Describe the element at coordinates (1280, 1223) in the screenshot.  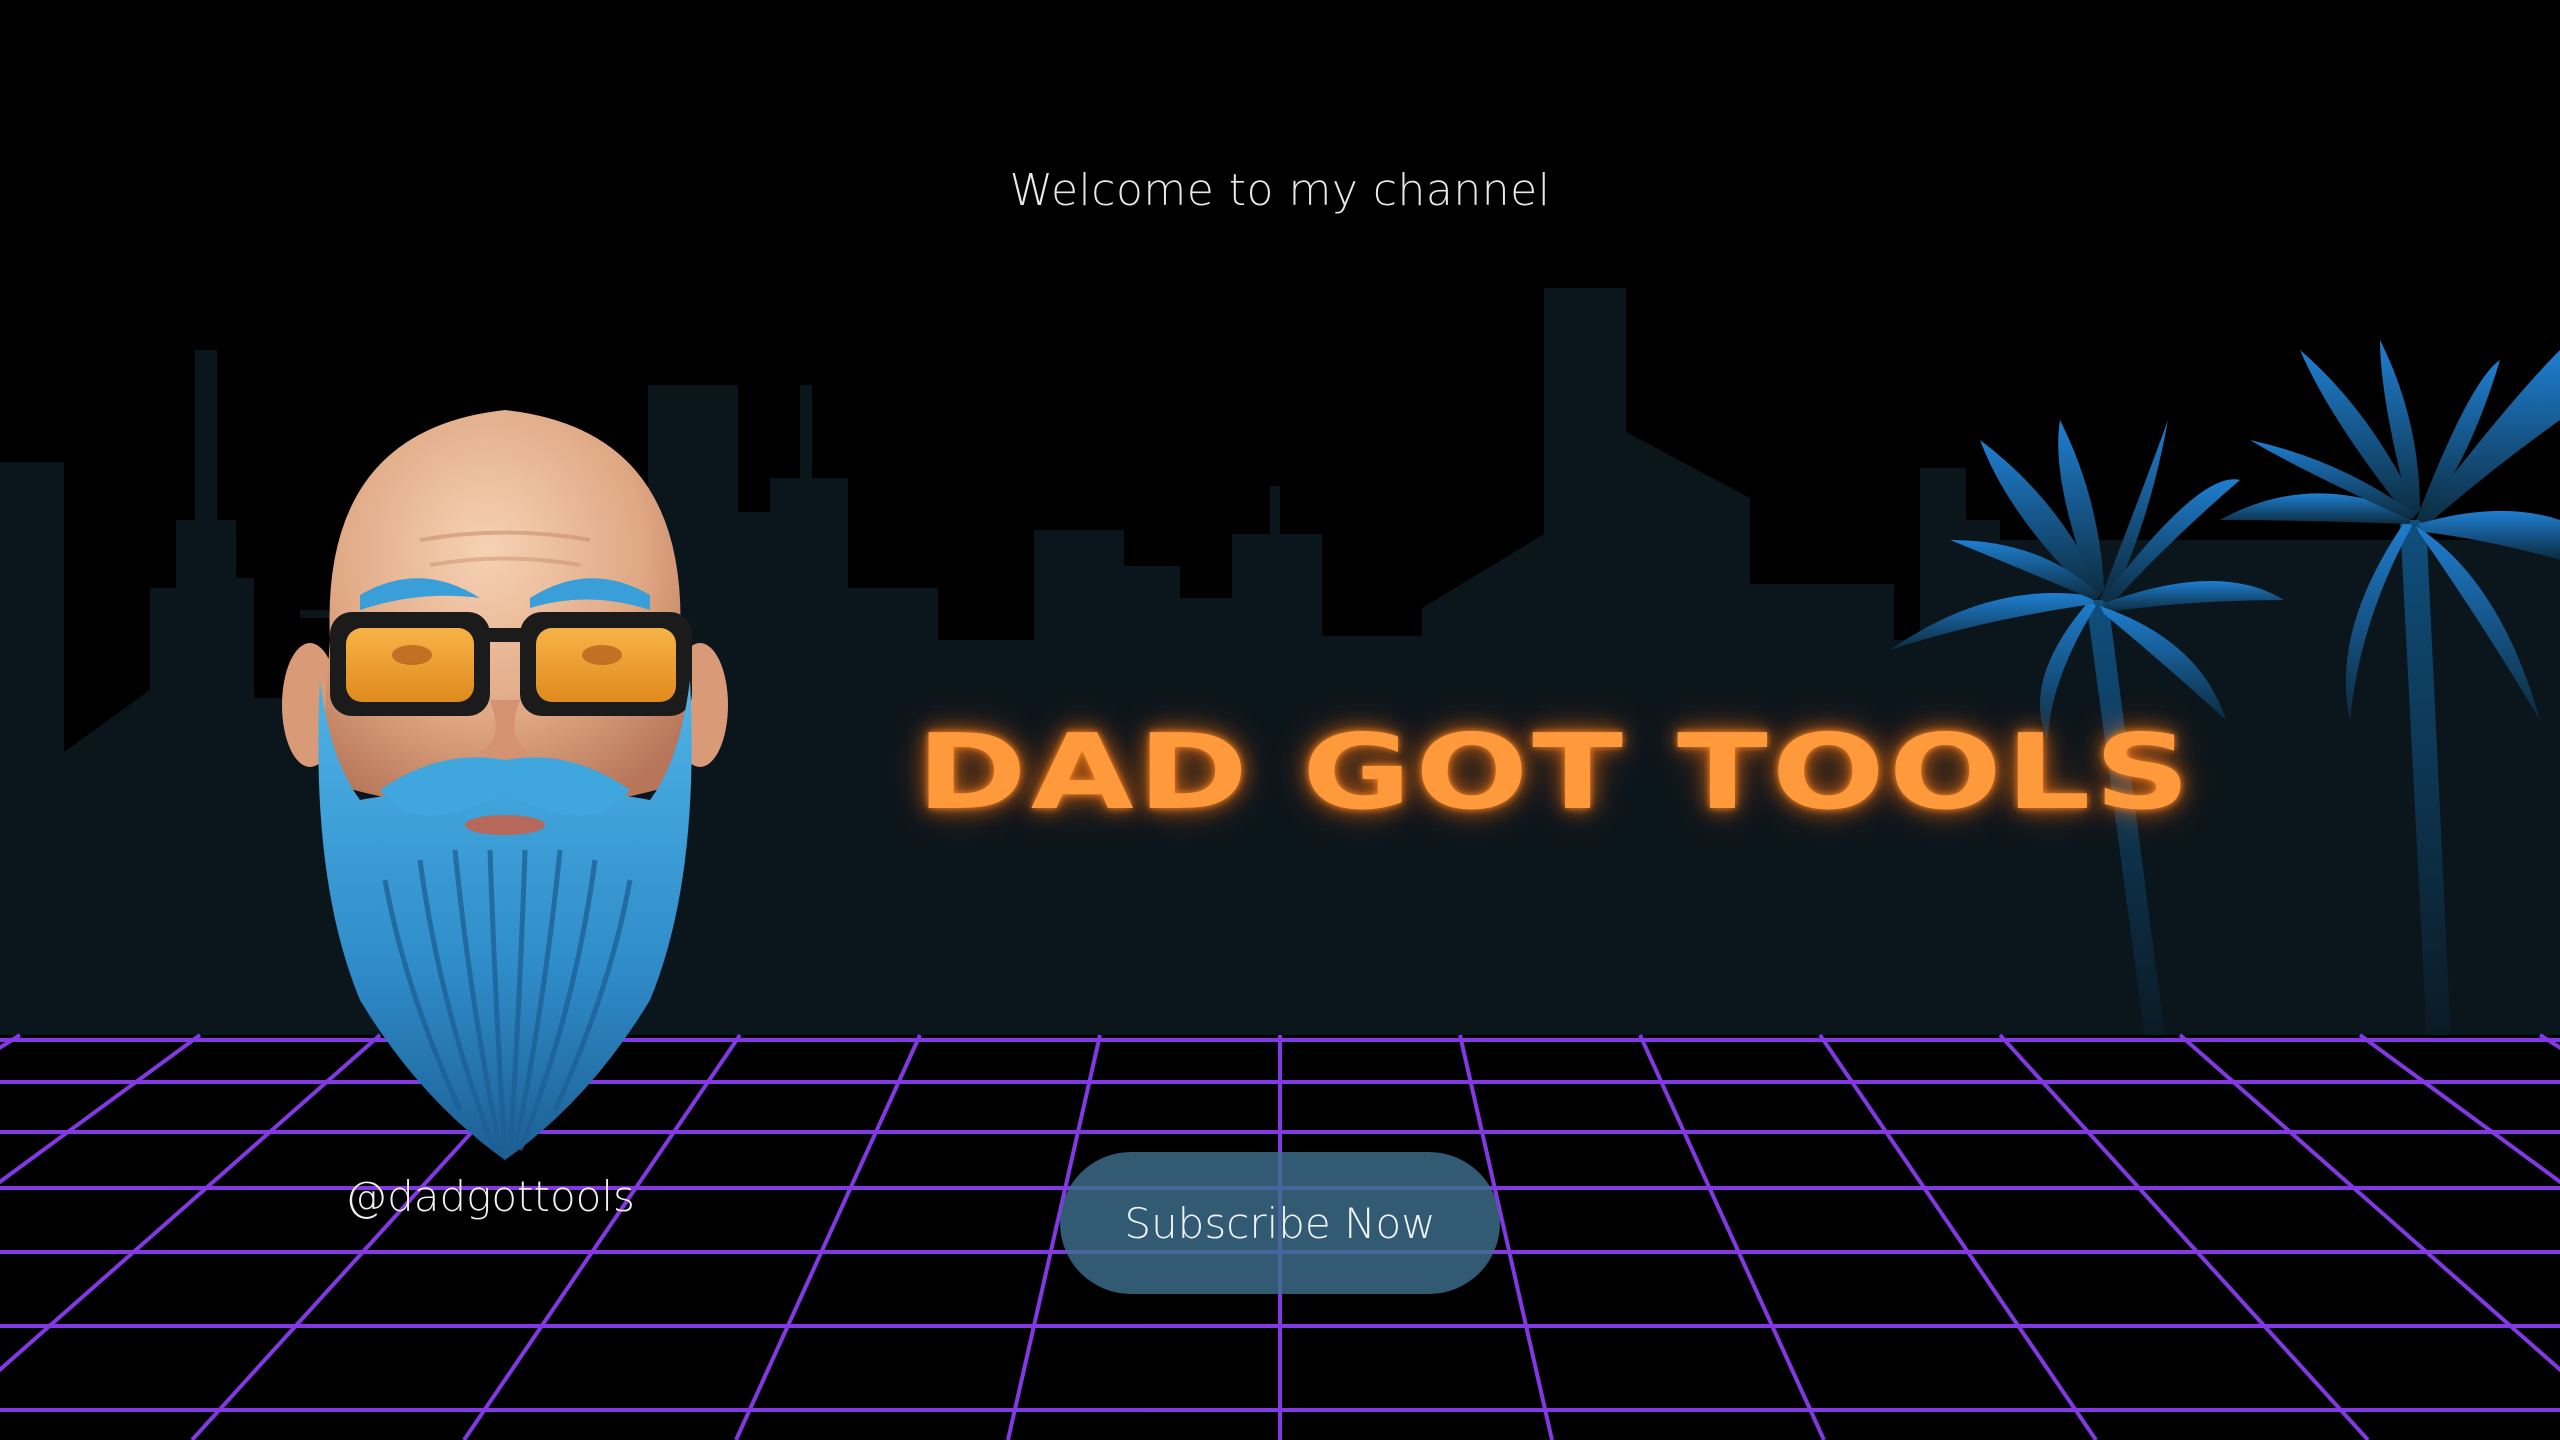
I see `subscribe-button: Subscribe Now` at that location.